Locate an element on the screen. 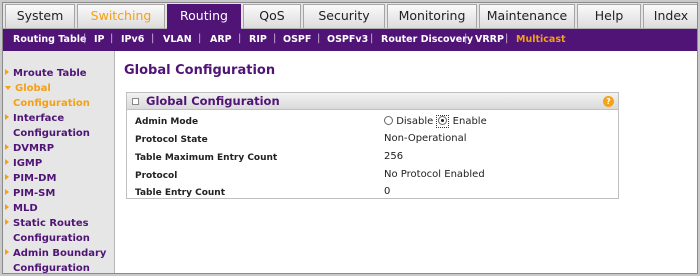  tab-maintenance: Maintenance is located at coordinates (527, 16).